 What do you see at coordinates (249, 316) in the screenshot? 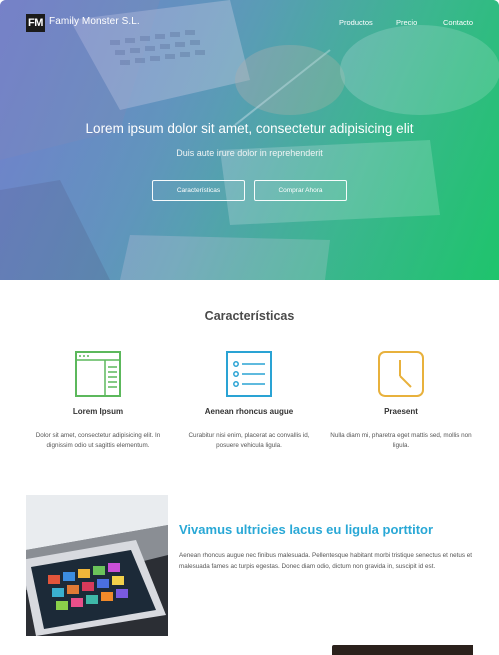
I see `features-title: Características` at bounding box center [249, 316].